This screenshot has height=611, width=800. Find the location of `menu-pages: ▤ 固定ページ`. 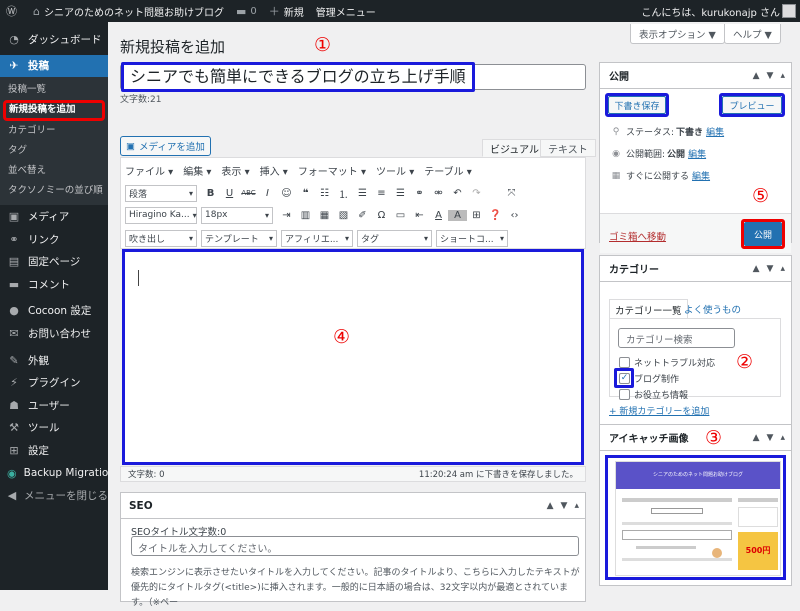

menu-pages: ▤ 固定ページ is located at coordinates (54, 262).